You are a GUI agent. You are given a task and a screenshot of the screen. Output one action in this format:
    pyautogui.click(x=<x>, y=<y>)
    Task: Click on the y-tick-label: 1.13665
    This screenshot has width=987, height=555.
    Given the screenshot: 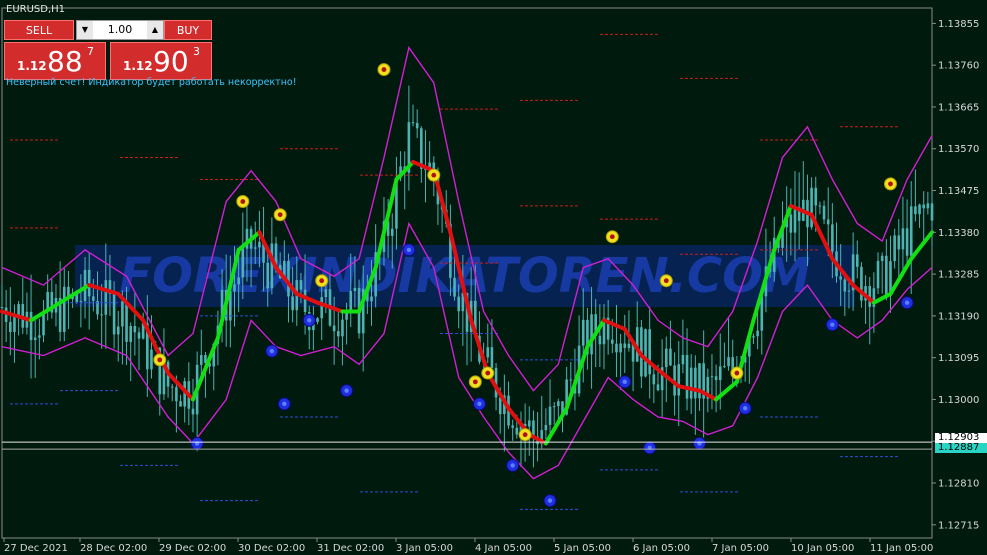 What is the action you would take?
    pyautogui.click(x=958, y=107)
    